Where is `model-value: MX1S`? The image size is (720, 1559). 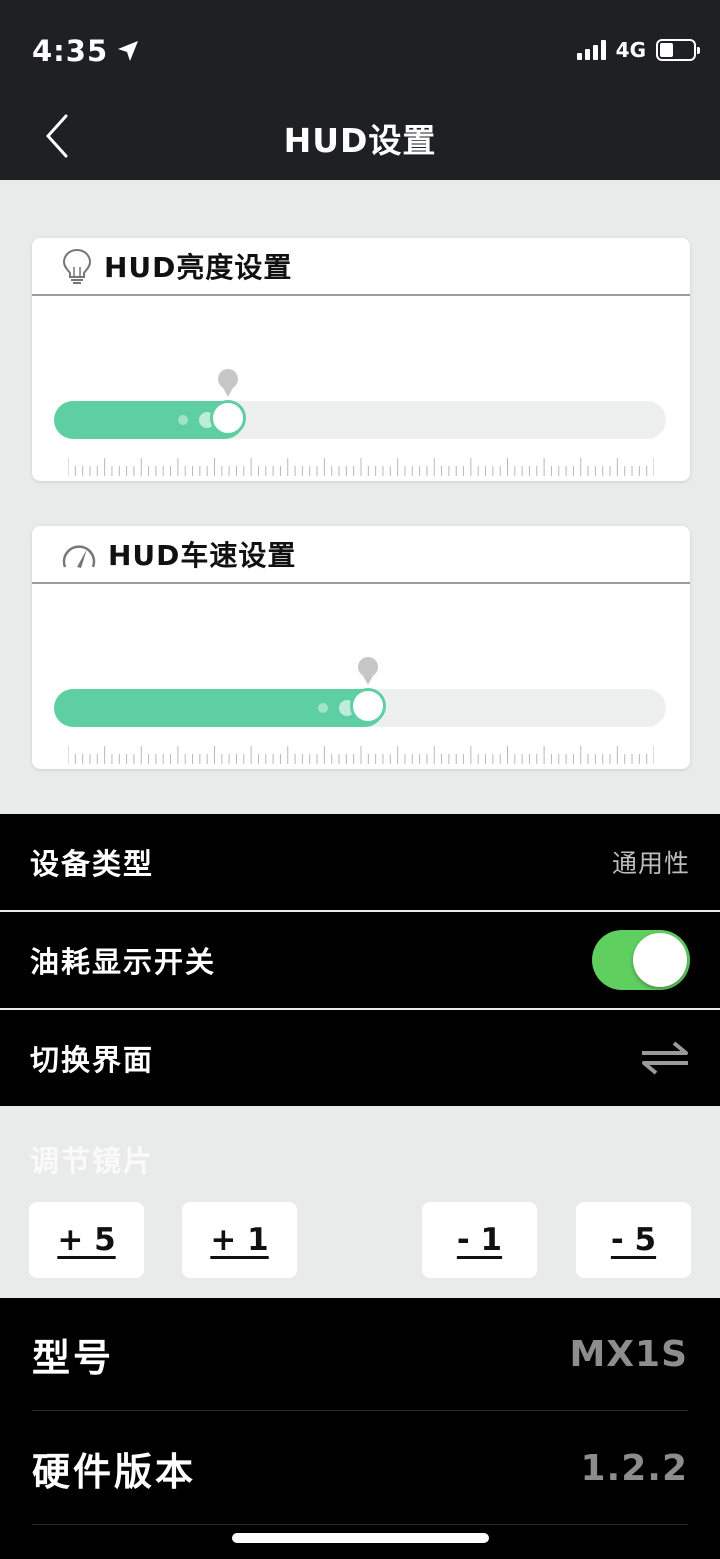
model-value: MX1S is located at coordinates (628, 1354).